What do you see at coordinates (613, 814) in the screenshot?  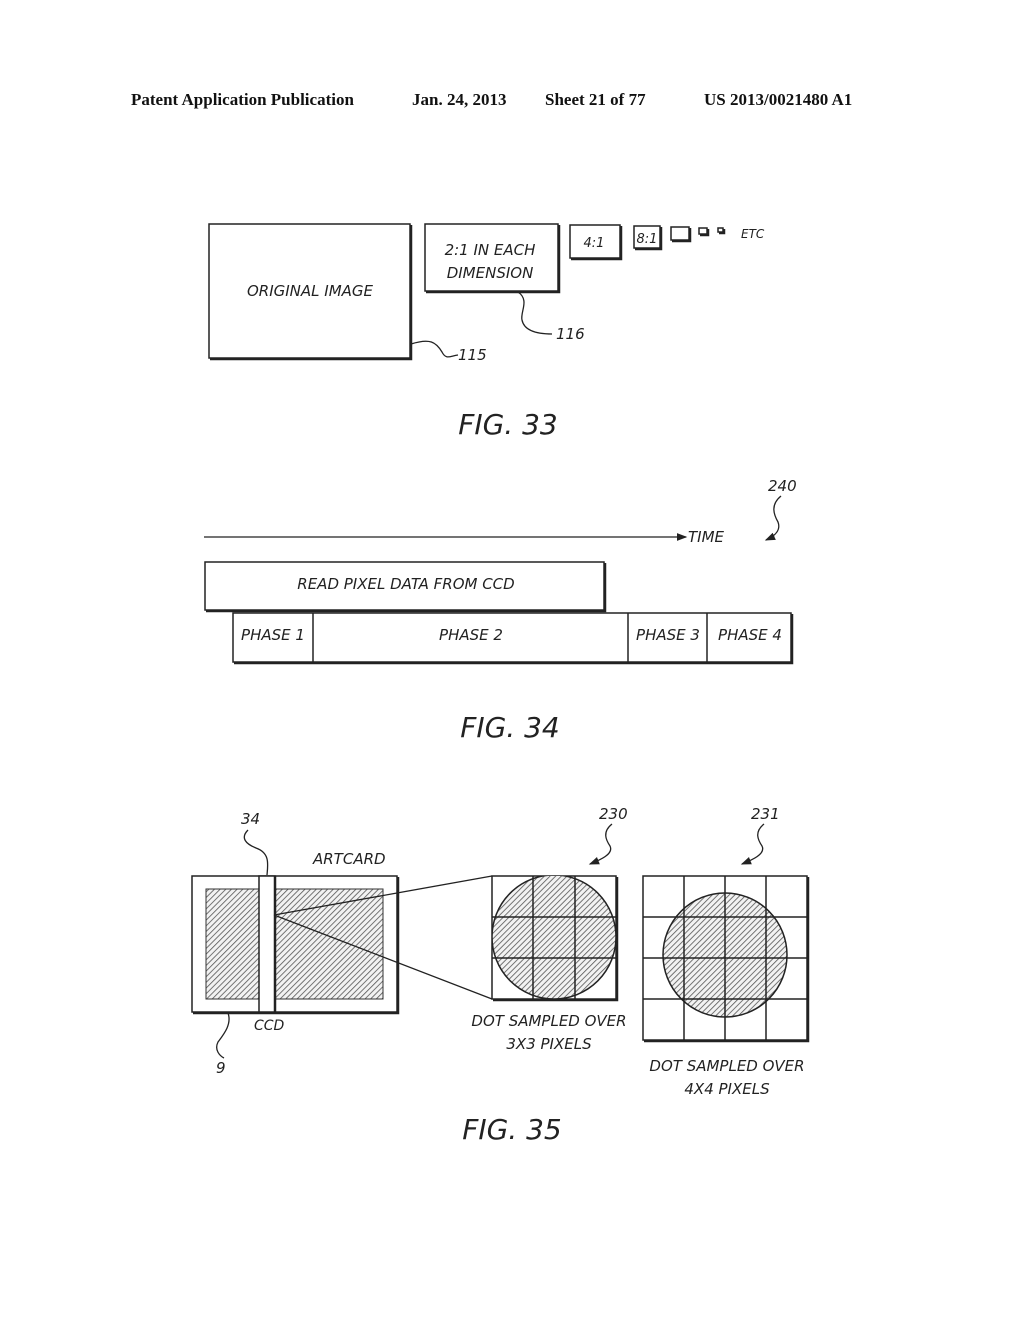 I see `ref-230: 230` at bounding box center [613, 814].